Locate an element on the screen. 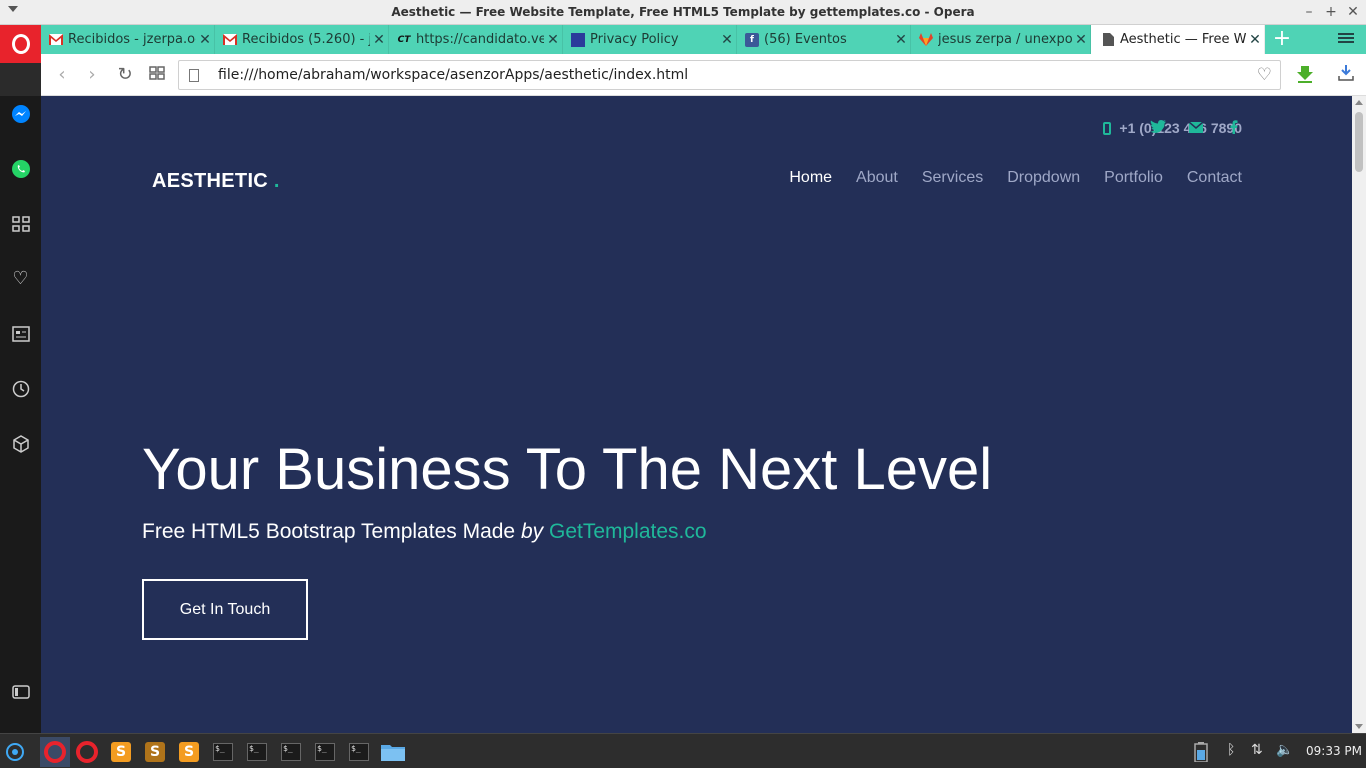 Image resolution: width=1366 pixels, height=768 pixels. nav-home: Home is located at coordinates (810, 178).